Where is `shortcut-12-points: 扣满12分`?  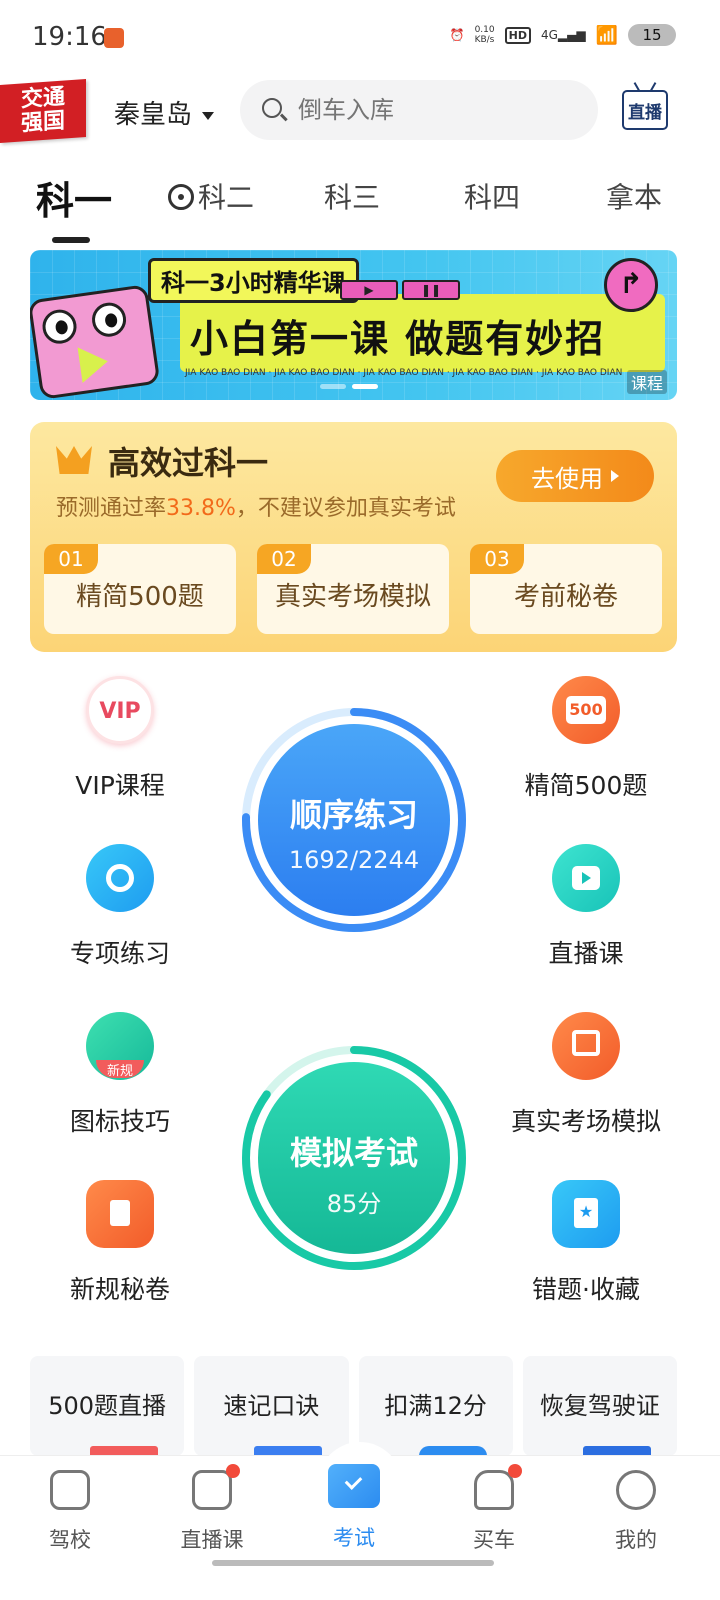 shortcut-12-points: 扣满12分 is located at coordinates (435, 1406).